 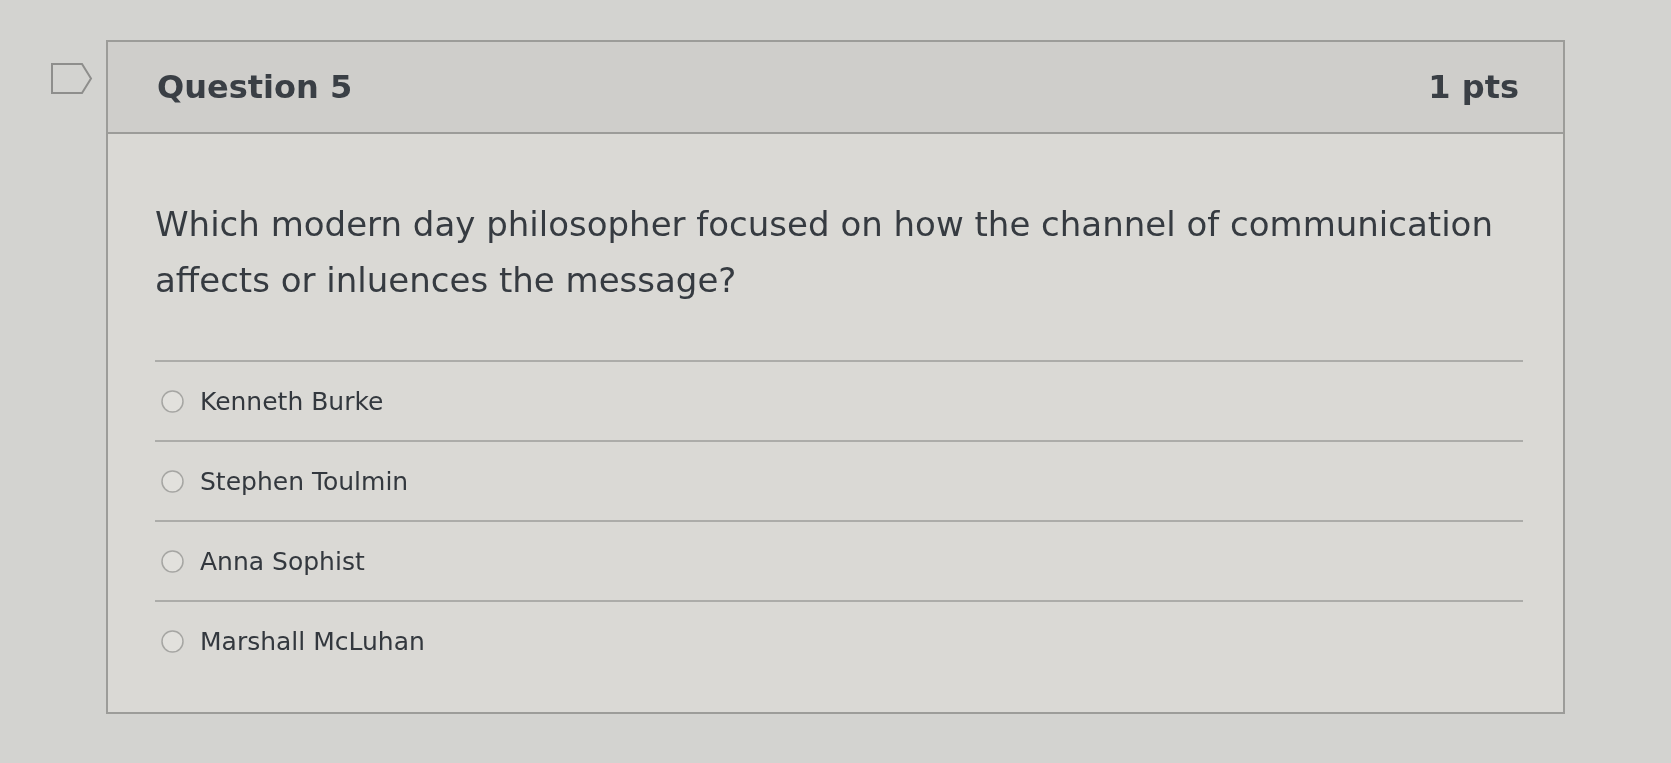 I want to click on answer-label: Kenneth Burke, so click(x=292, y=401).